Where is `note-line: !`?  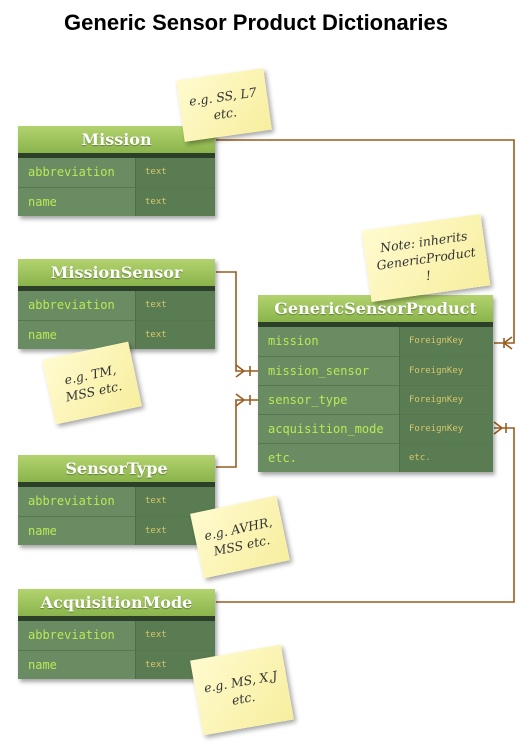 note-line: ! is located at coordinates (428, 275).